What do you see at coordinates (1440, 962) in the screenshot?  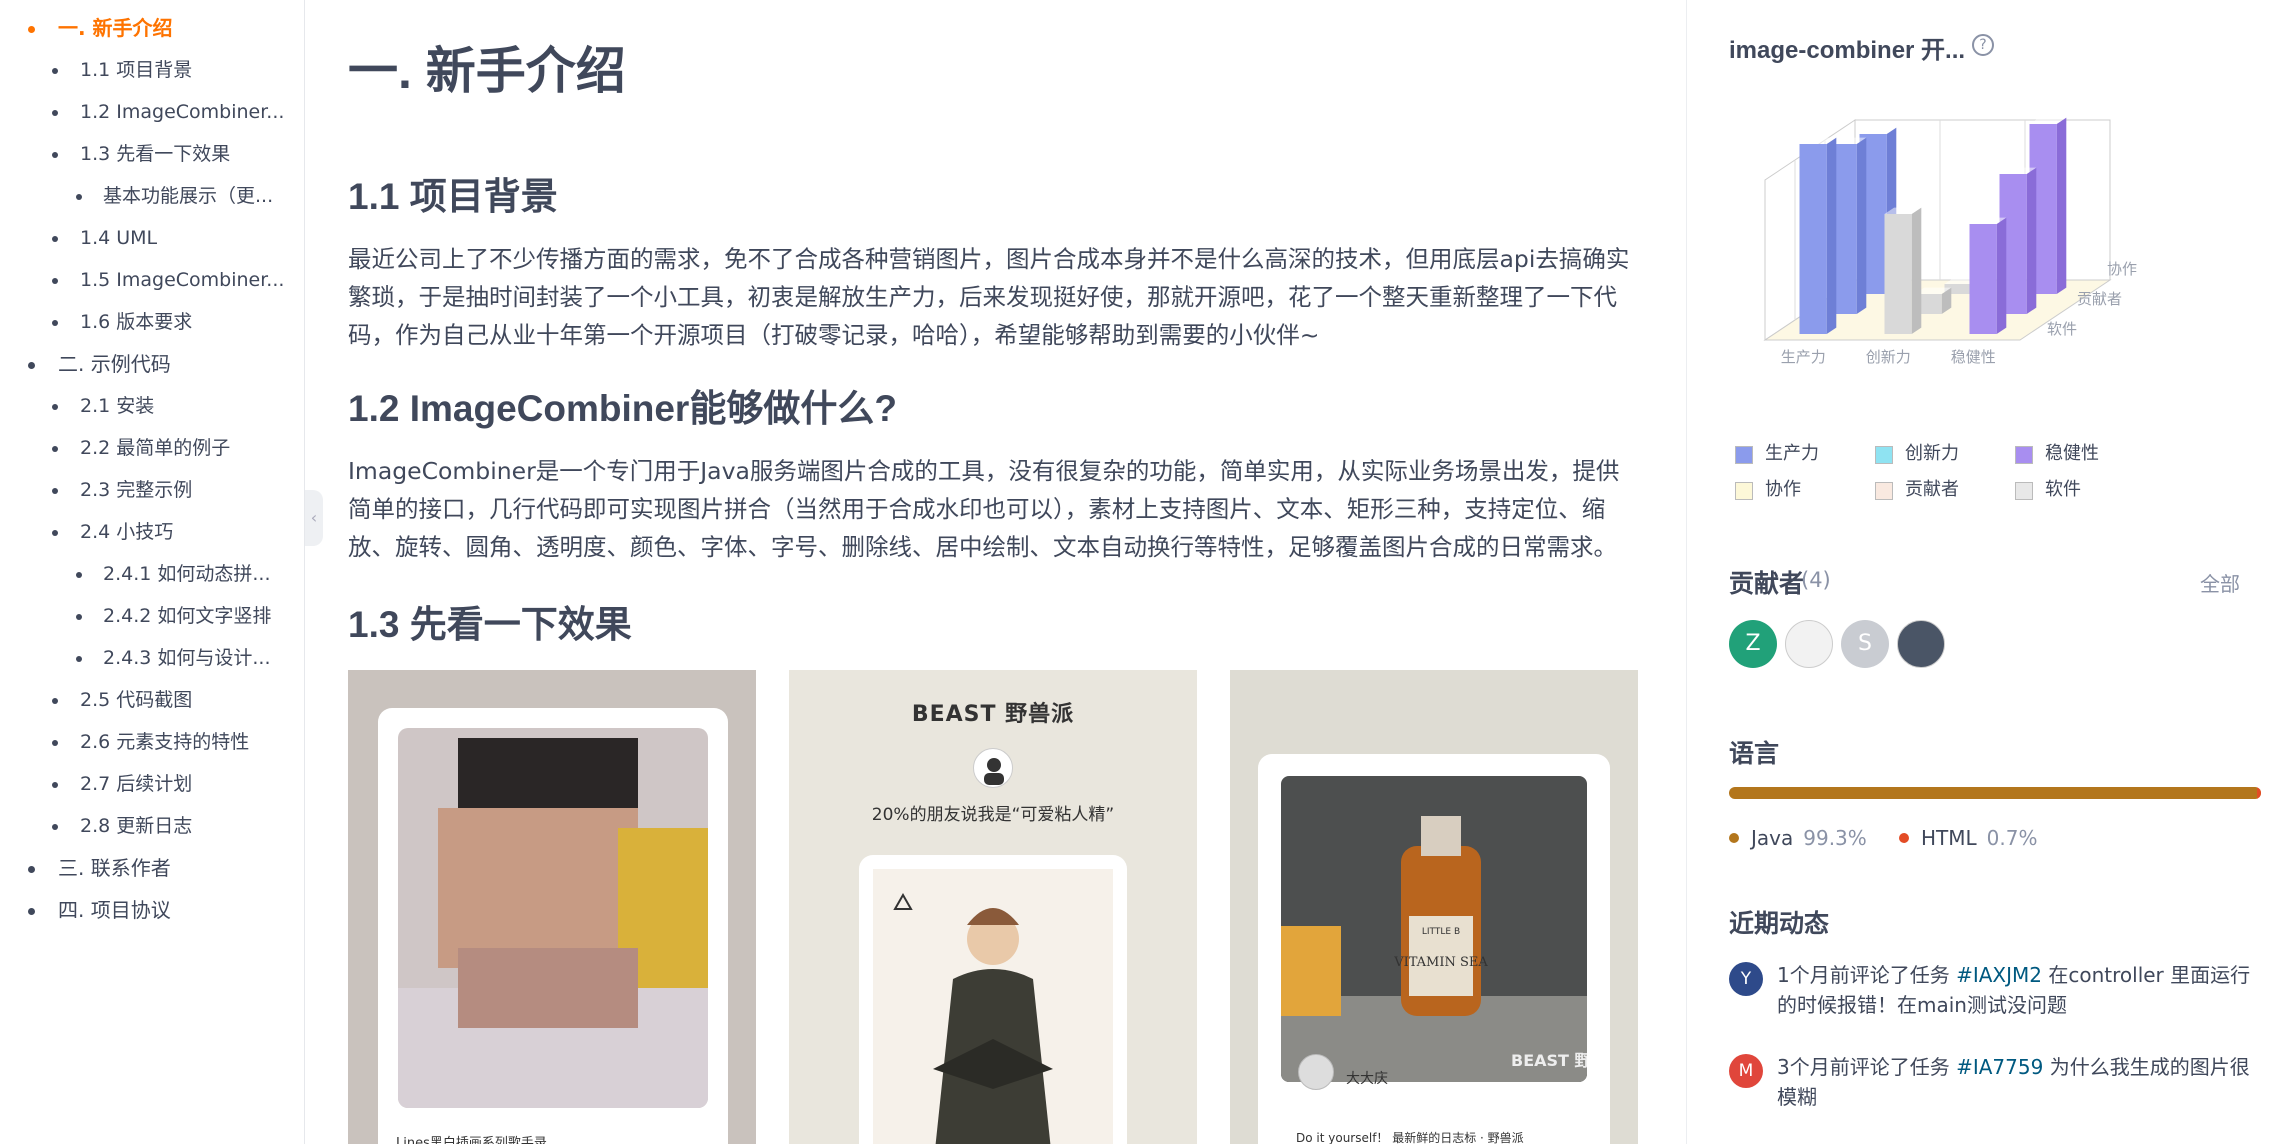 I see `bottle-label-name: VITAMIN SEA` at bounding box center [1440, 962].